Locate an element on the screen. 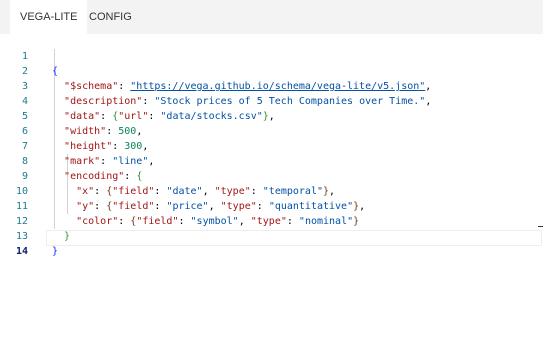 The height and width of the screenshot is (360, 543). code-line: 5 "width": 500, is located at coordinates (271, 115).